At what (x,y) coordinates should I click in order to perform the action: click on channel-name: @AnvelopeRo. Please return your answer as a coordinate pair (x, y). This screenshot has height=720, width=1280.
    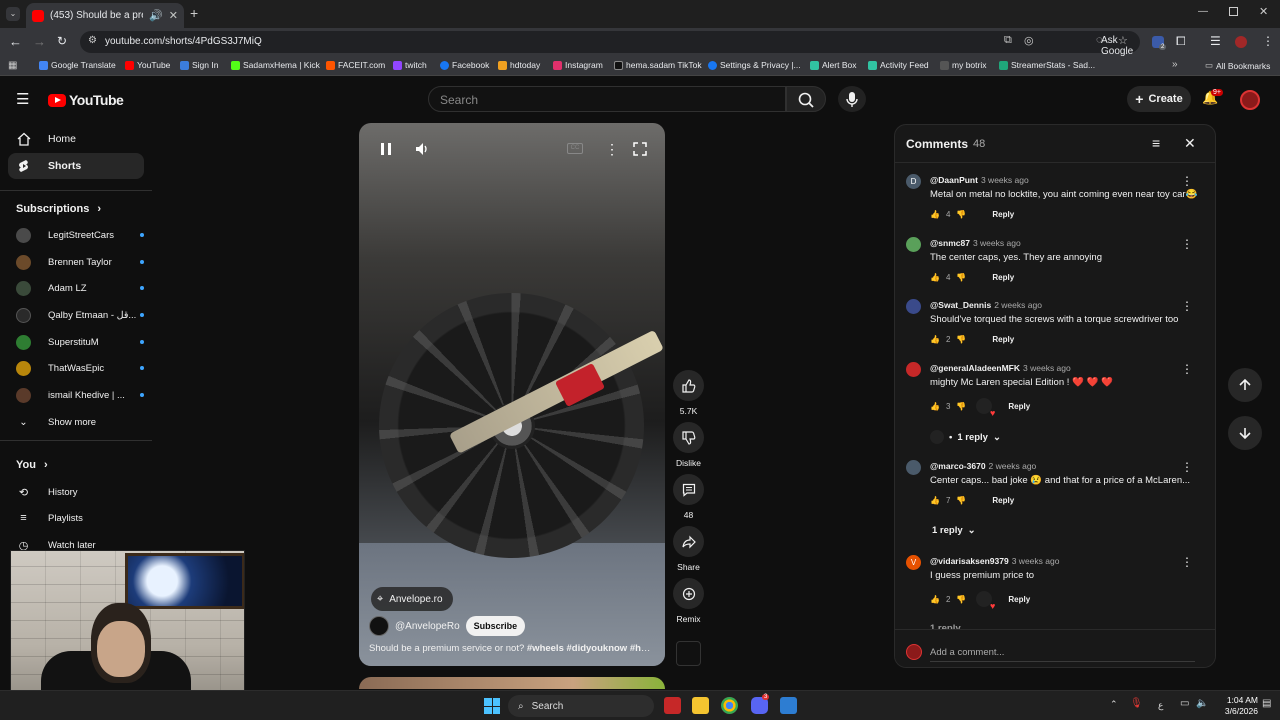
    Looking at the image, I should click on (427, 626).